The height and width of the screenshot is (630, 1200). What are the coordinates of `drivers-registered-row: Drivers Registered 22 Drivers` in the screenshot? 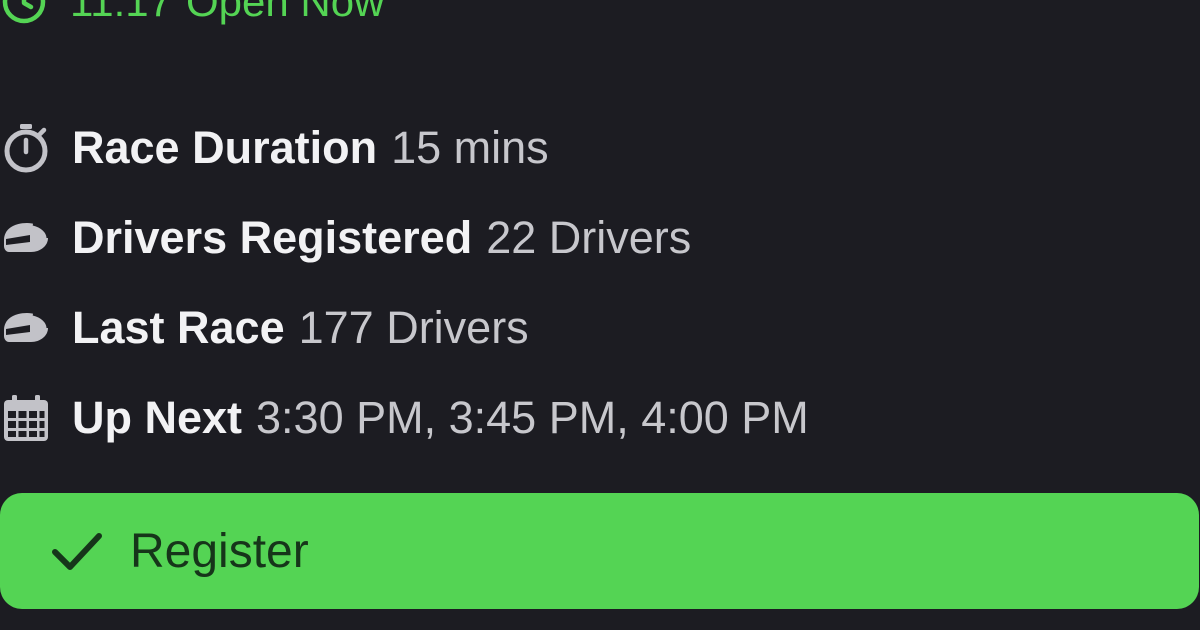 It's located at (404, 238).